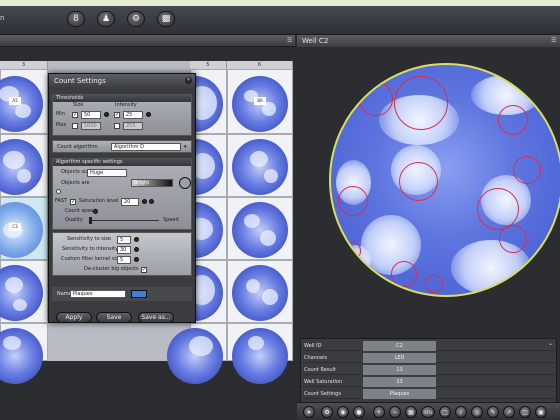 The height and width of the screenshot is (420, 560). Describe the element at coordinates (91, 115) in the screenshot. I see `size-min-input: 50` at that location.